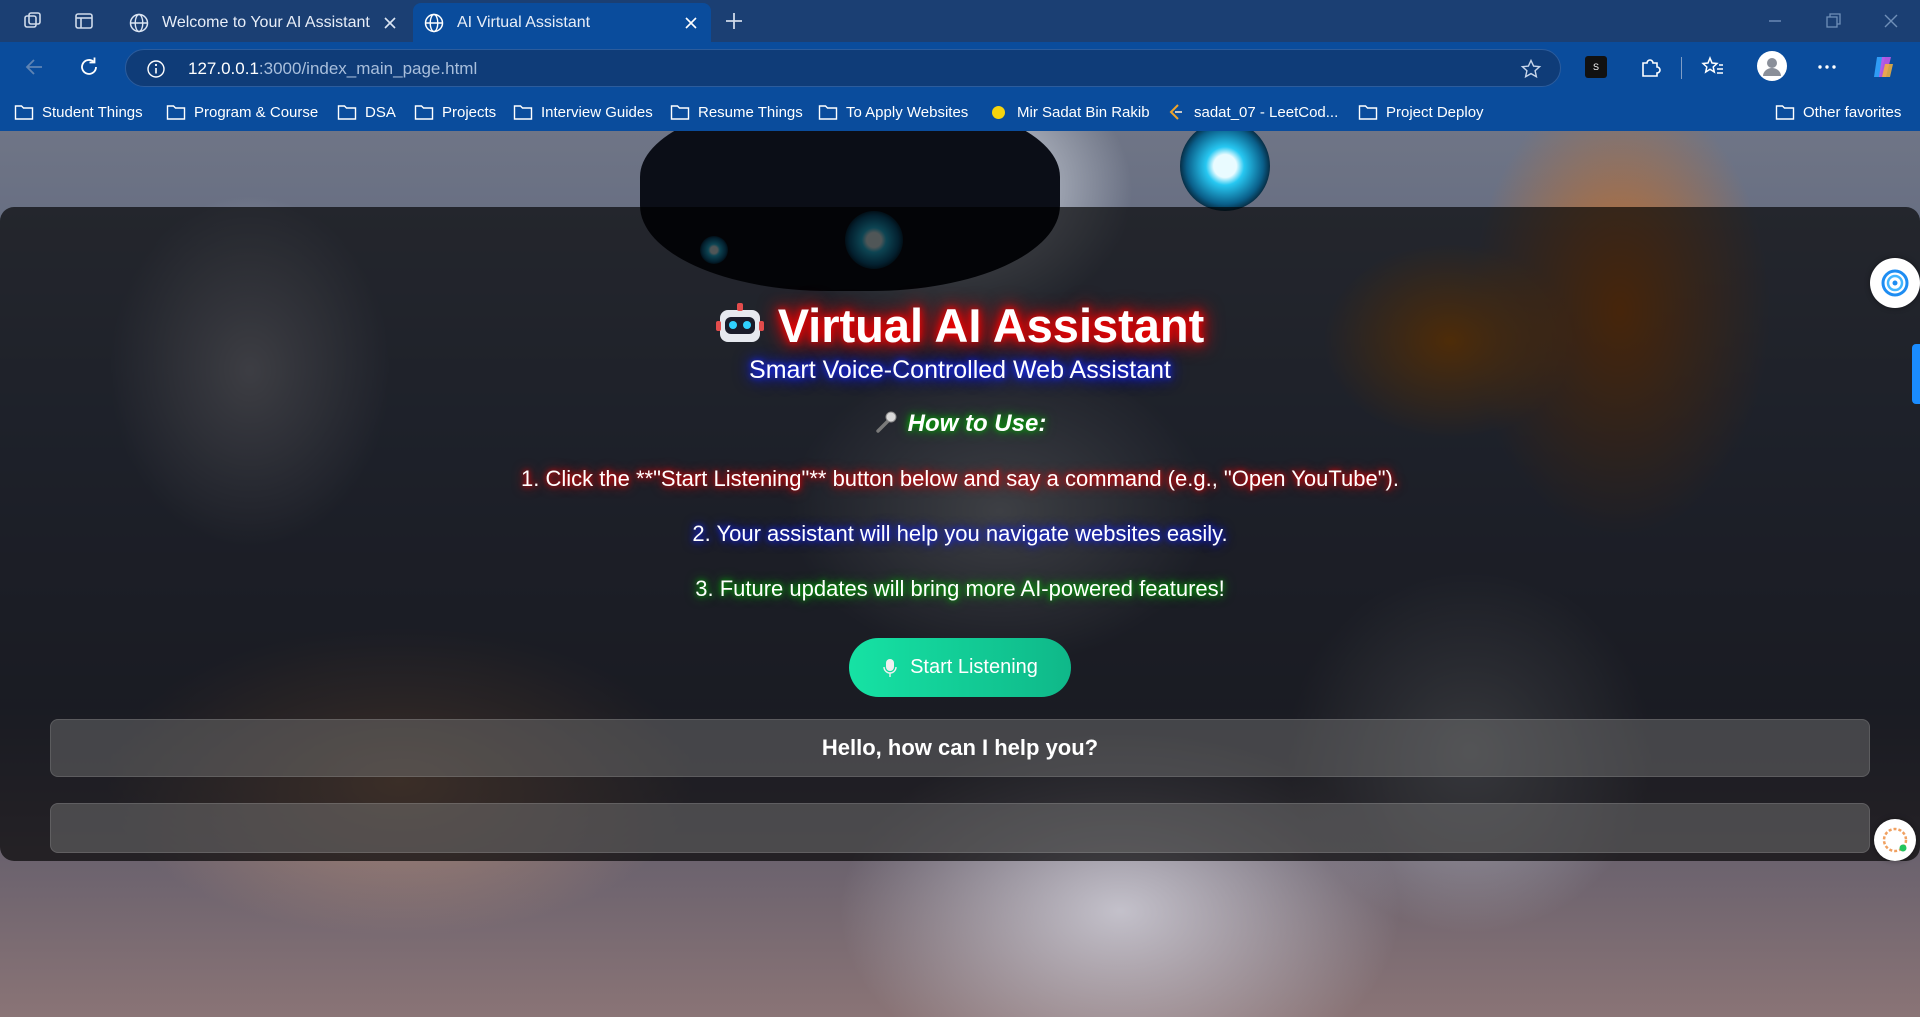 The image size is (1920, 1017). What do you see at coordinates (1435, 112) in the screenshot?
I see `bookmark-label: Project Deploy` at bounding box center [1435, 112].